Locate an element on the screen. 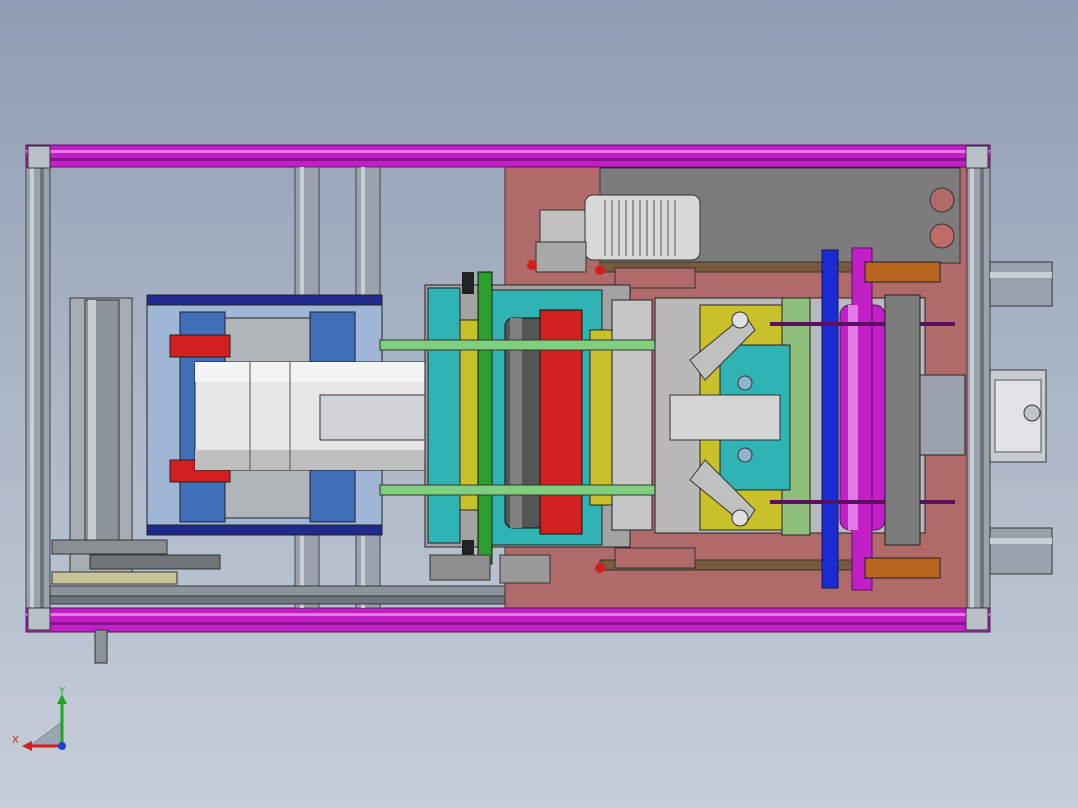  view-cube-icon is located at coordinates (45, 734).